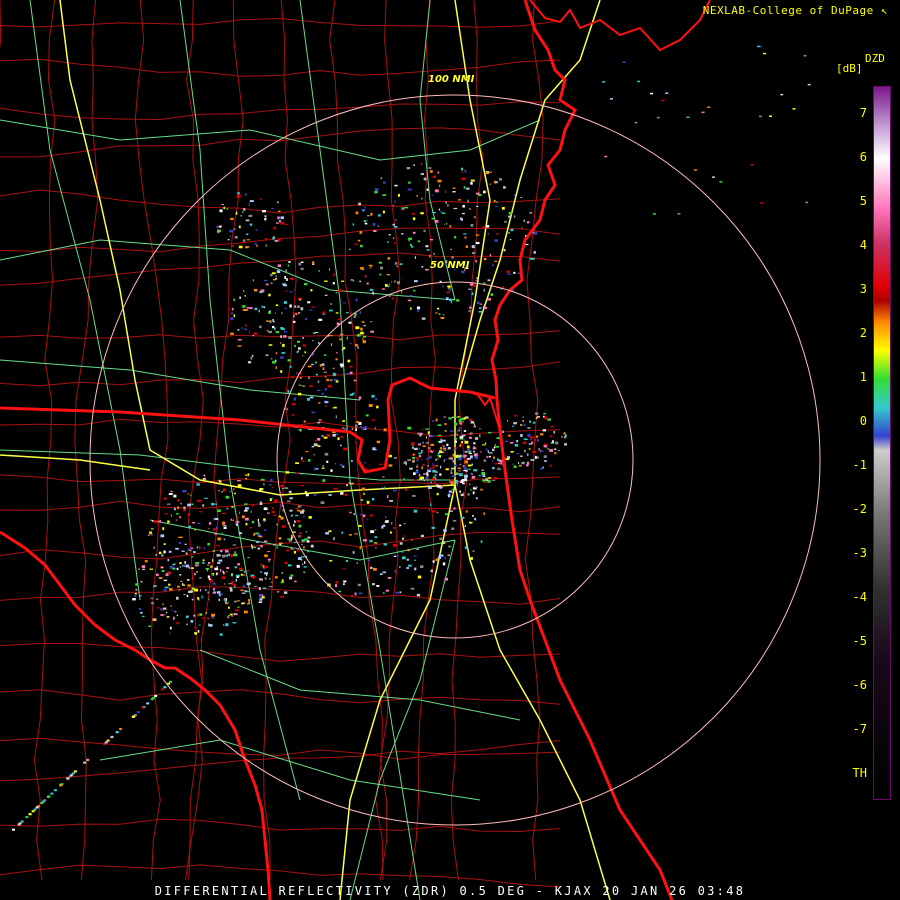 This screenshot has height=900, width=900. Describe the element at coordinates (859, 509) in the screenshot. I see `colorbar-label: -2` at that location.